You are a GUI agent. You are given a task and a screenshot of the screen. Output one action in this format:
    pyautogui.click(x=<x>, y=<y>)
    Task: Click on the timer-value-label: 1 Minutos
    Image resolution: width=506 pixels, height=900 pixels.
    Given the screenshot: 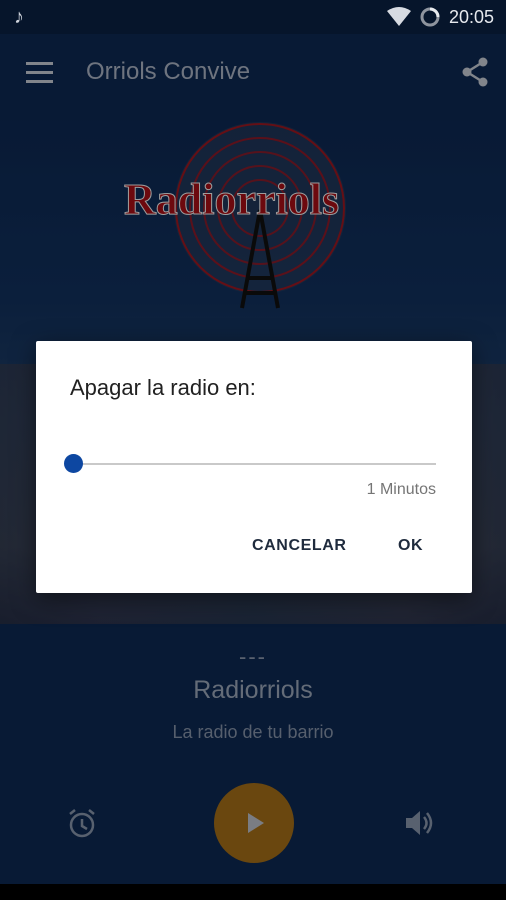 What is the action you would take?
    pyautogui.click(x=401, y=489)
    